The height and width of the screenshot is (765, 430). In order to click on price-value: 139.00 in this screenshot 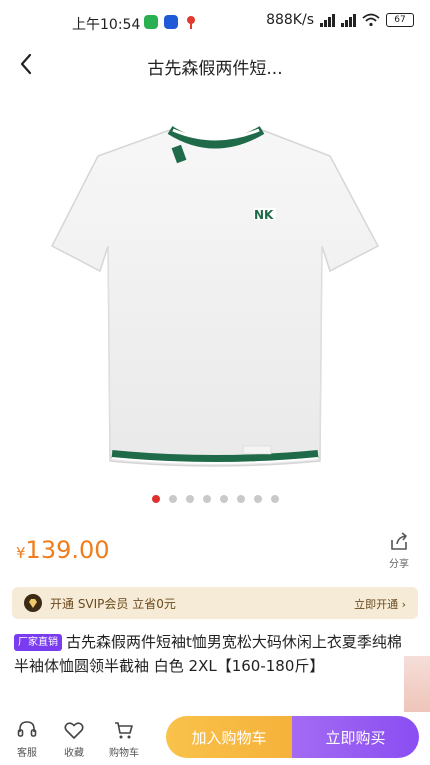, I will do `click(67, 550)`.